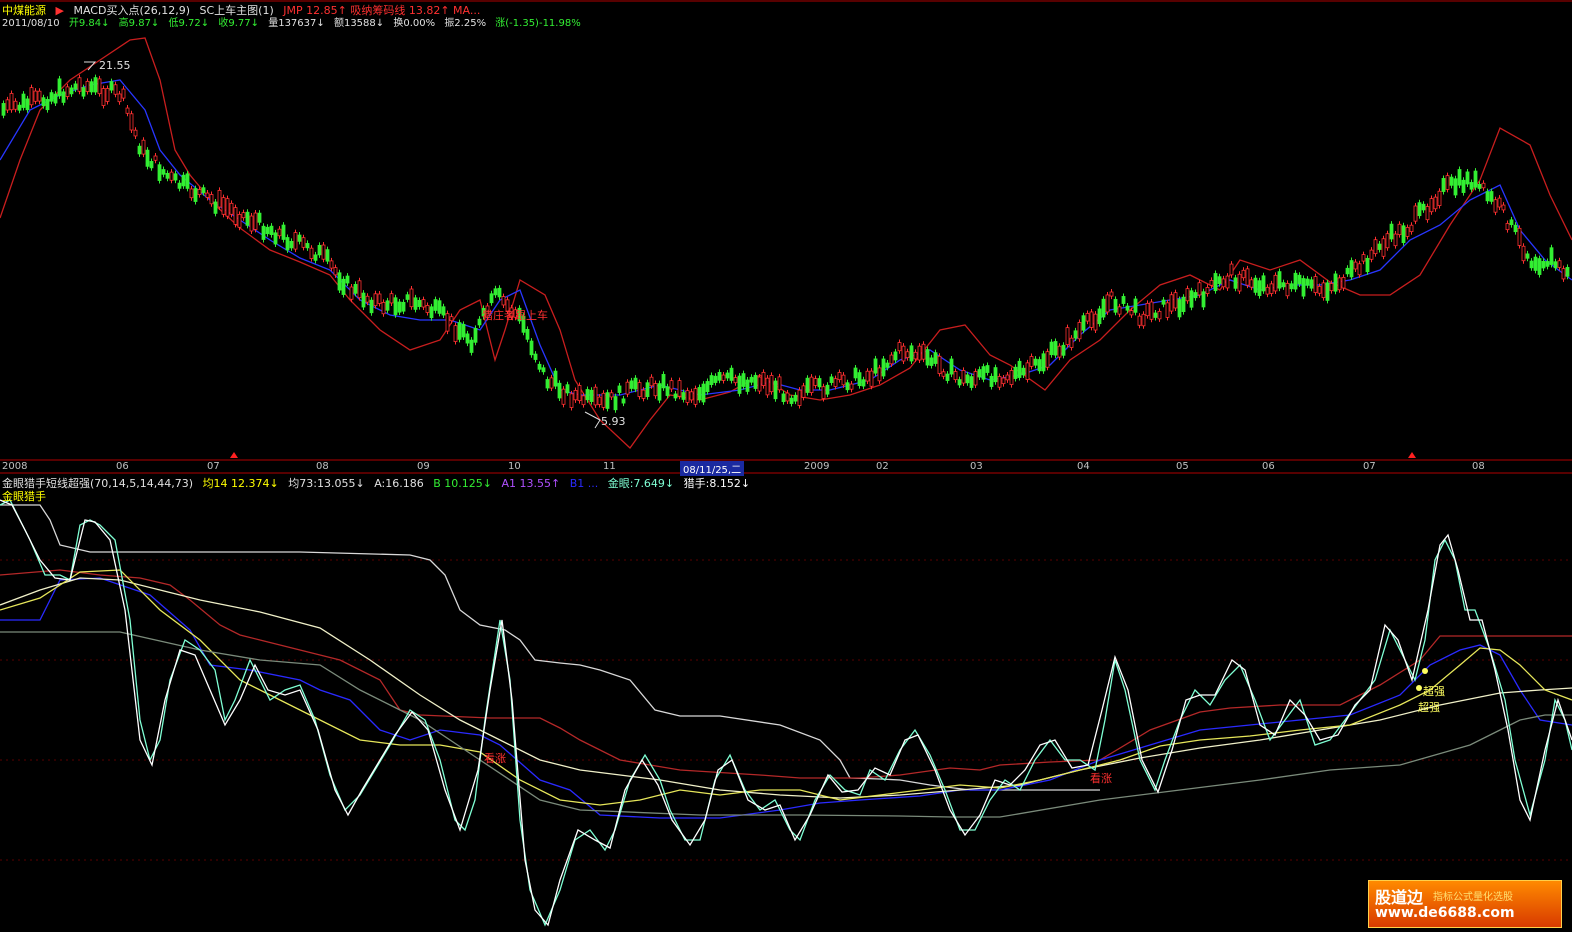 This screenshot has height=932, width=1572. I want to click on quote-change: 涨(-1.35)-11.98%, so click(538, 23).